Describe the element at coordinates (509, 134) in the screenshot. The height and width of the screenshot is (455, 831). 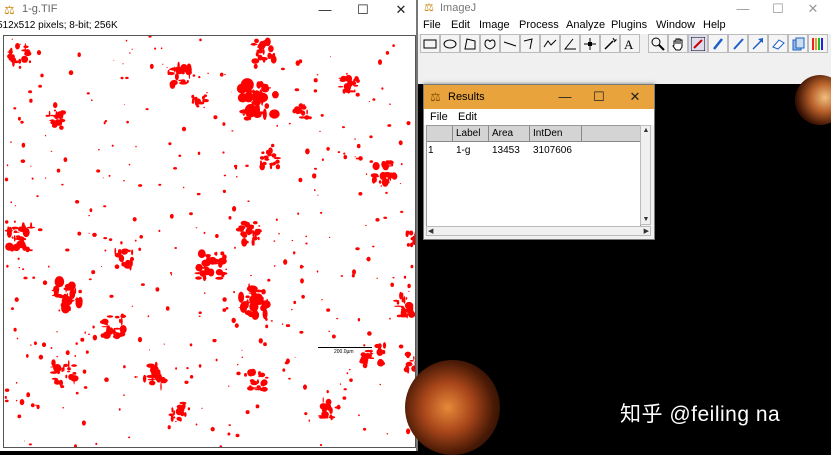
I see `column-header-area: Area` at that location.